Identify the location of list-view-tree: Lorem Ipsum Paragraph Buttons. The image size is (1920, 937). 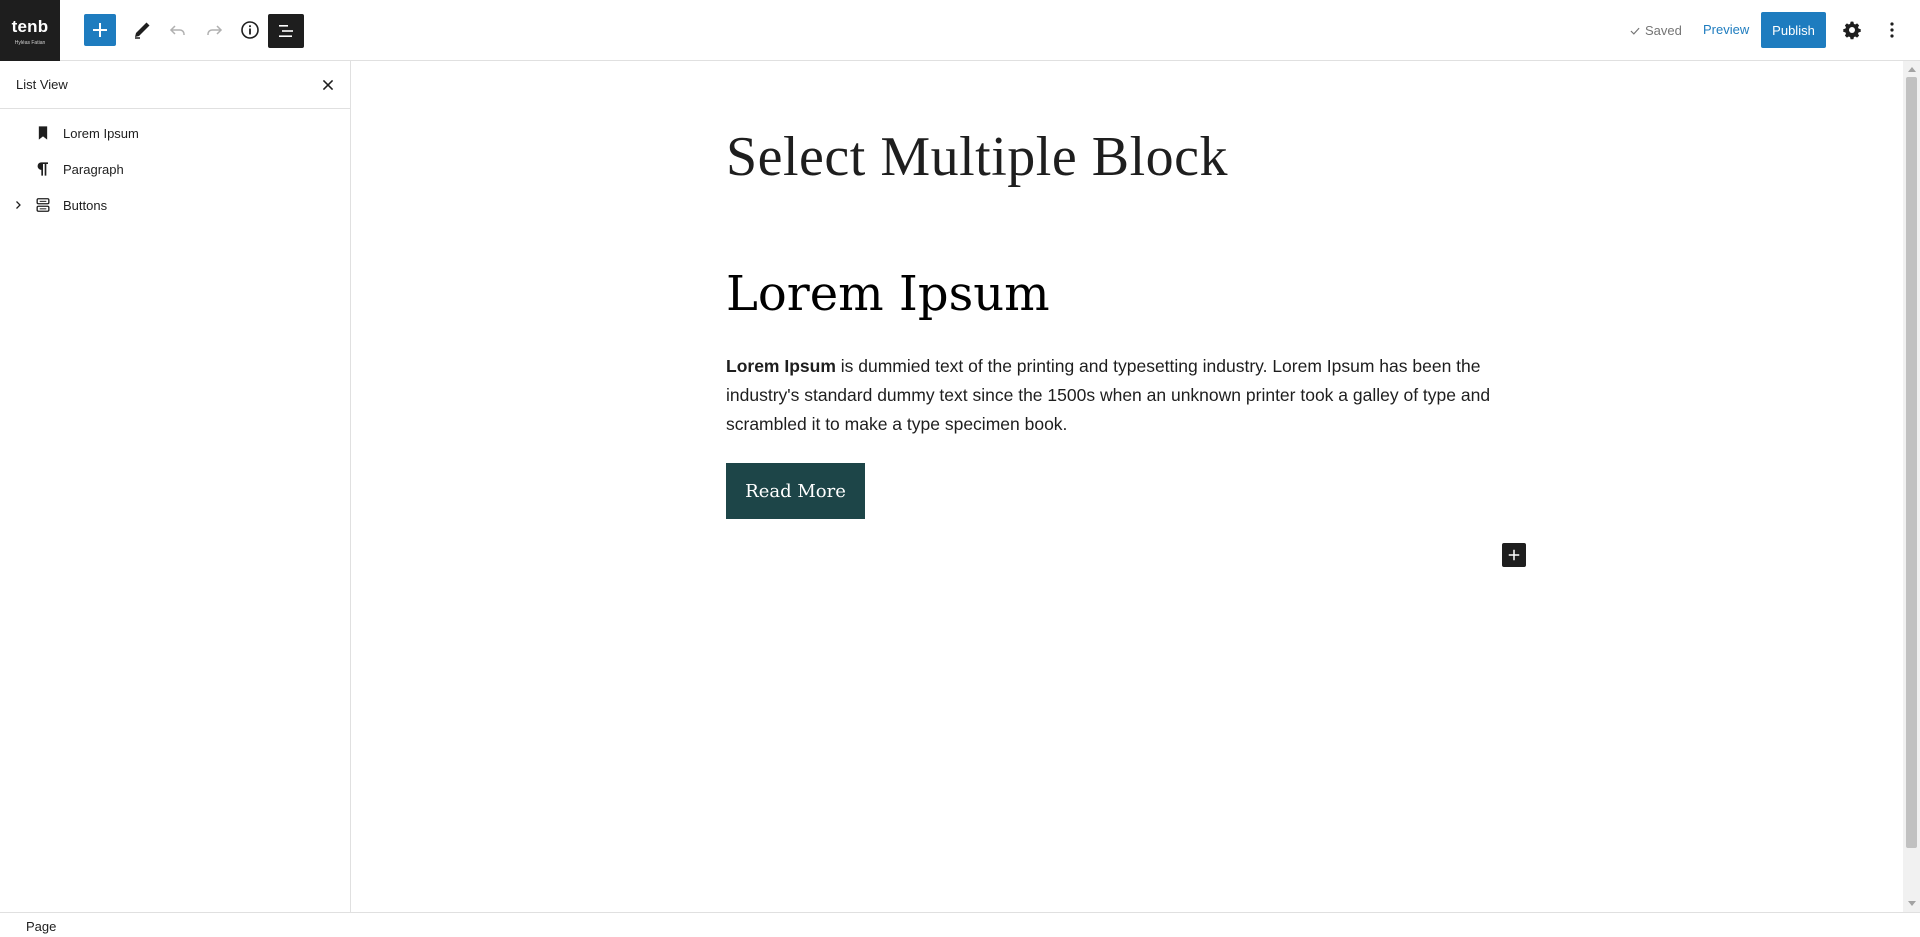
(175, 166).